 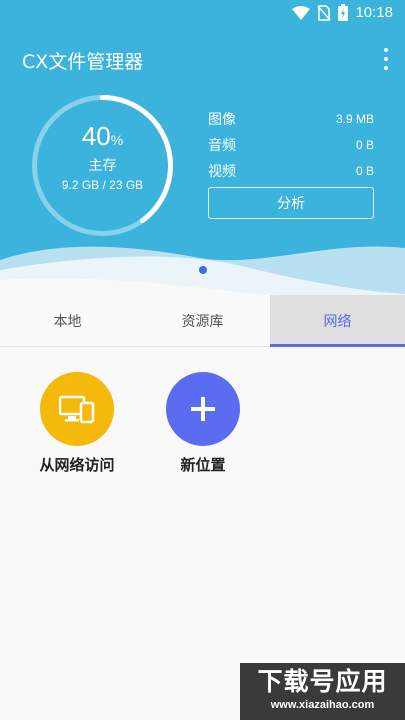 I want to click on status-bar: 10:18, so click(x=202, y=14).